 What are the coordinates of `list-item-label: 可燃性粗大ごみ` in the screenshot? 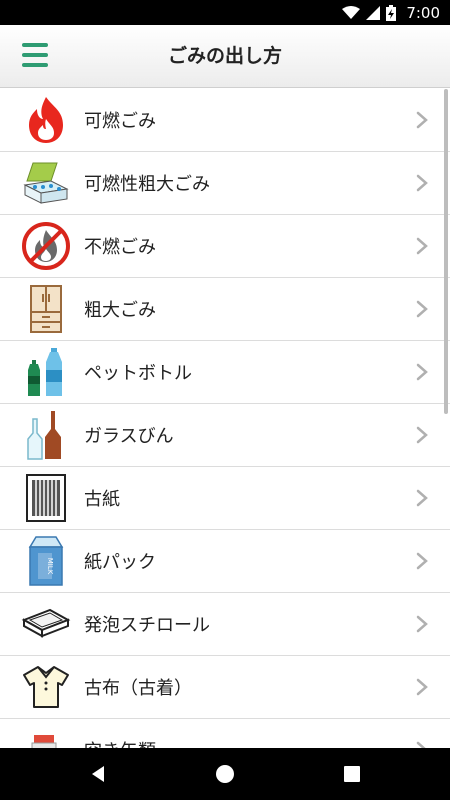 It's located at (147, 184).